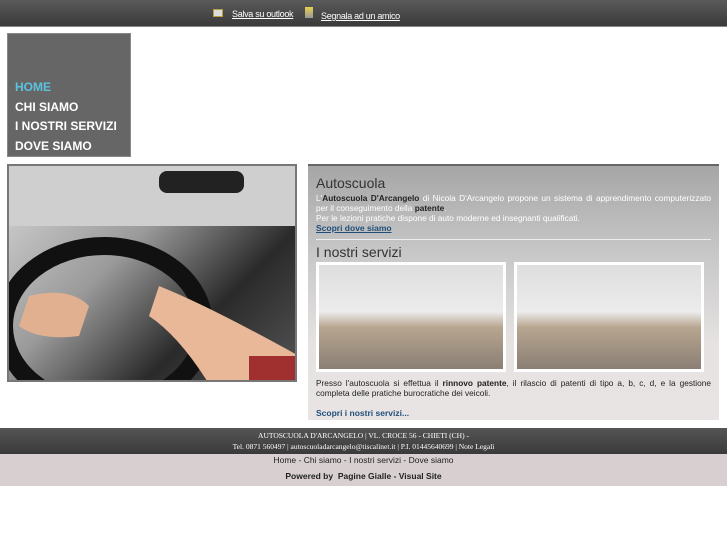 The image size is (727, 545). Describe the element at coordinates (431, 460) in the screenshot. I see `bottom-dove-link: Dove siamo` at that location.